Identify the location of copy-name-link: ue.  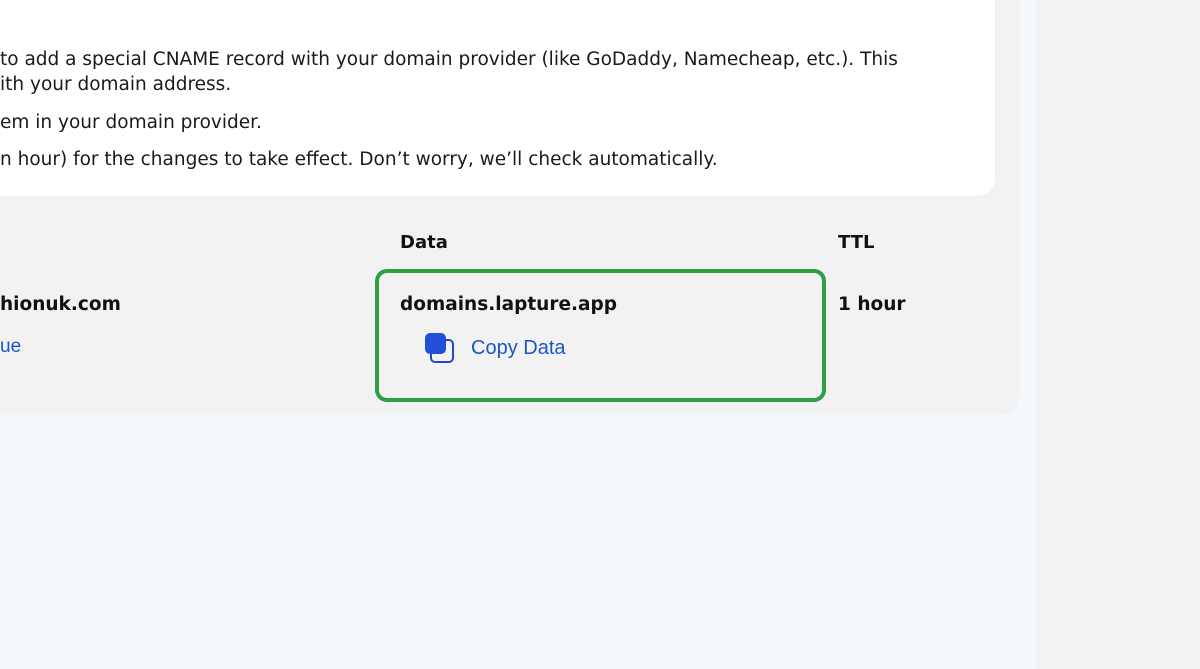
(10, 347).